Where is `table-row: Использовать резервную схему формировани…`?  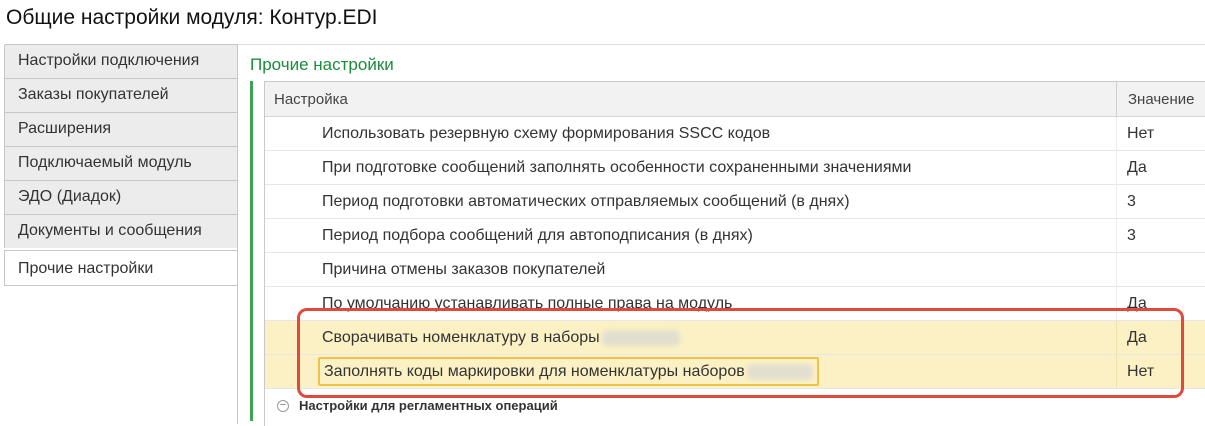 table-row: Использовать резервную схему формировани… is located at coordinates (735, 134).